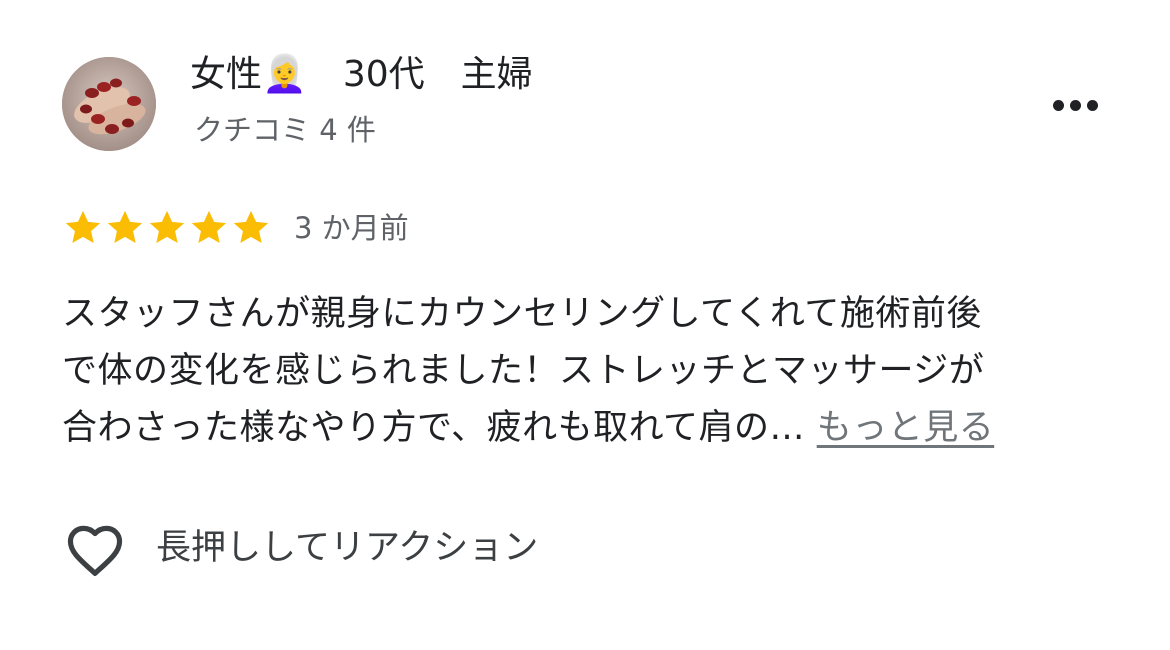 The width and height of the screenshot is (1170, 650). I want to click on reaction-label: 長押ししてリアクション, so click(347, 548).